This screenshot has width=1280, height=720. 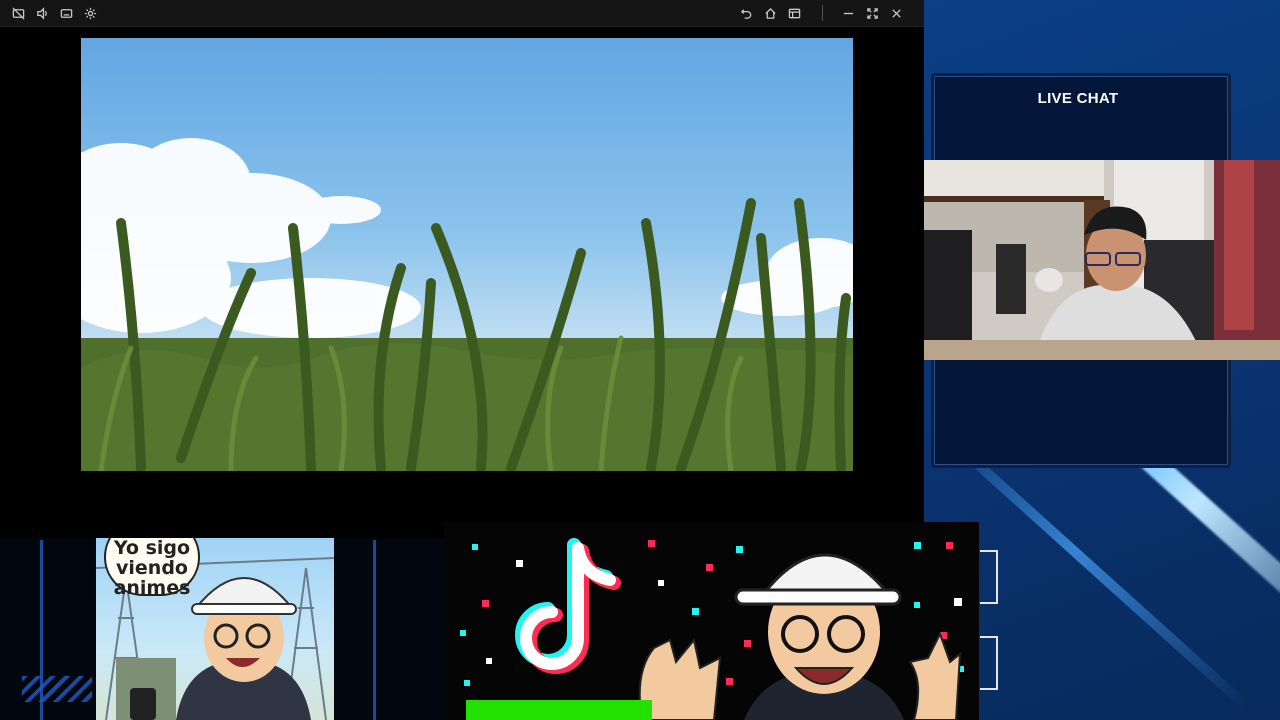 I want to click on webcam-feed, so click(x=1102, y=260).